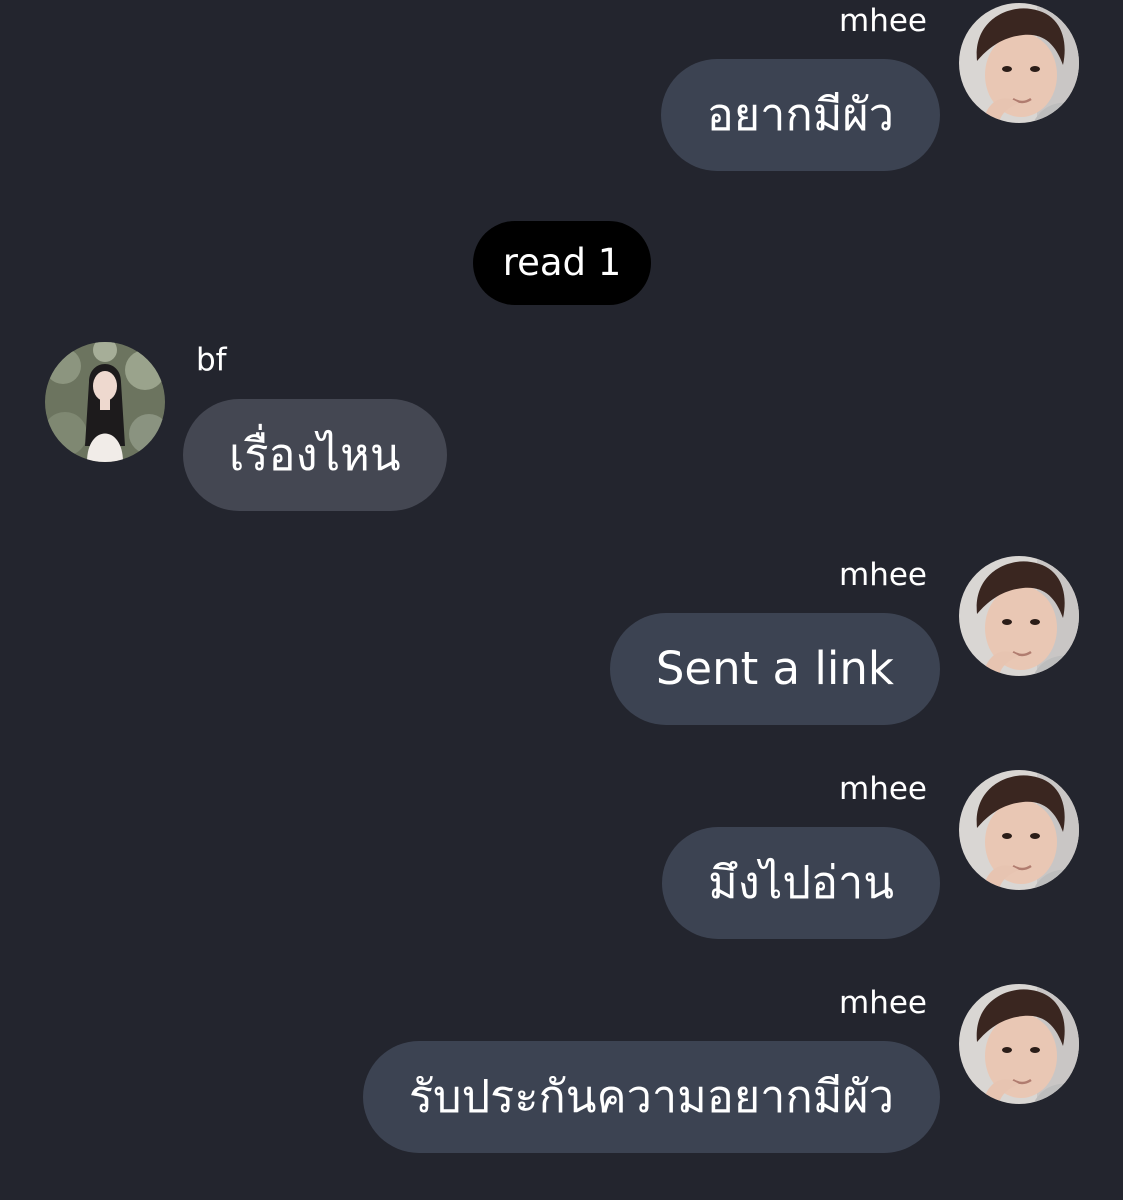 The height and width of the screenshot is (1200, 1123). Describe the element at coordinates (562, 263) in the screenshot. I see `read-status-badge: read 1` at that location.